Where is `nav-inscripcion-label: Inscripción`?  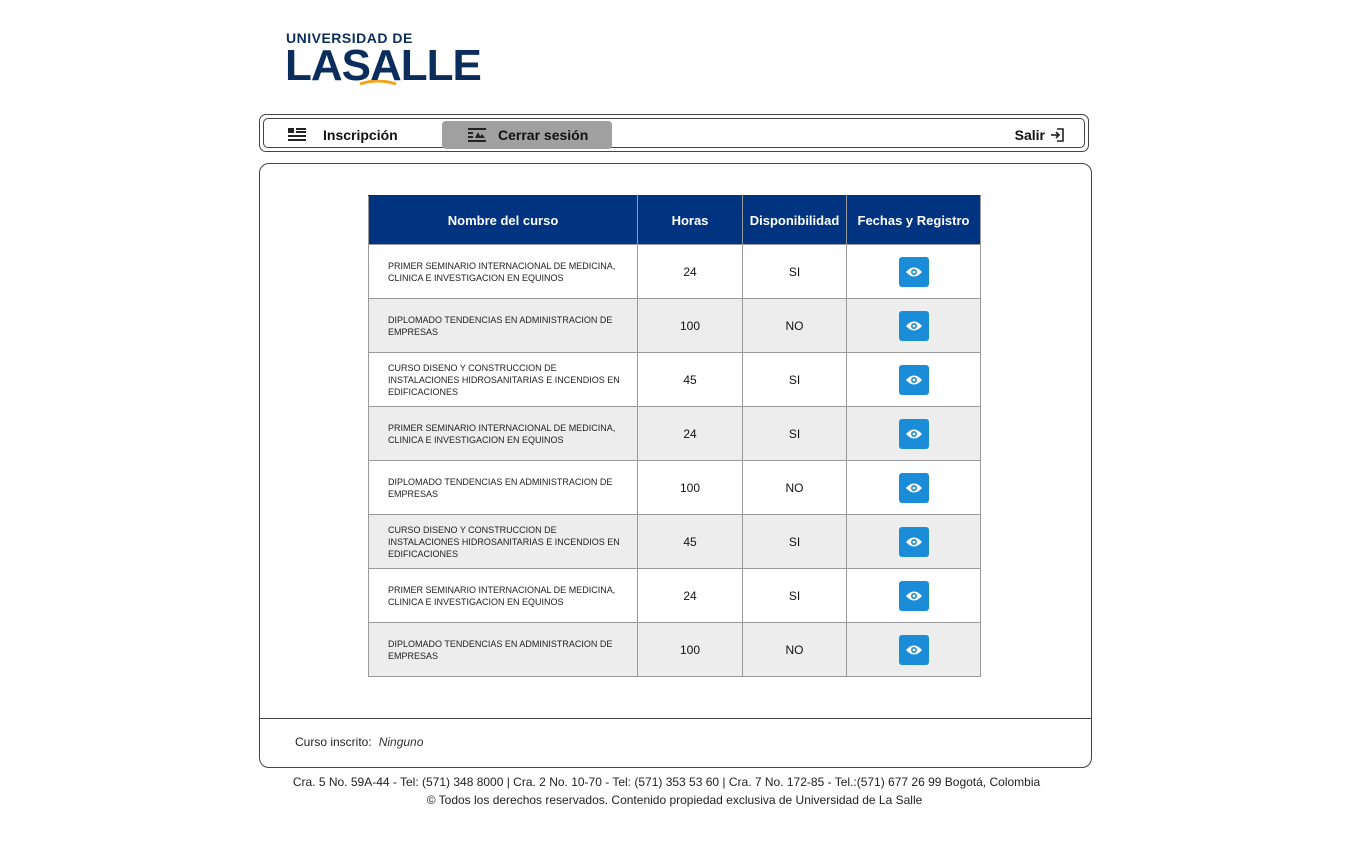 nav-inscripcion-label: Inscripción is located at coordinates (360, 135).